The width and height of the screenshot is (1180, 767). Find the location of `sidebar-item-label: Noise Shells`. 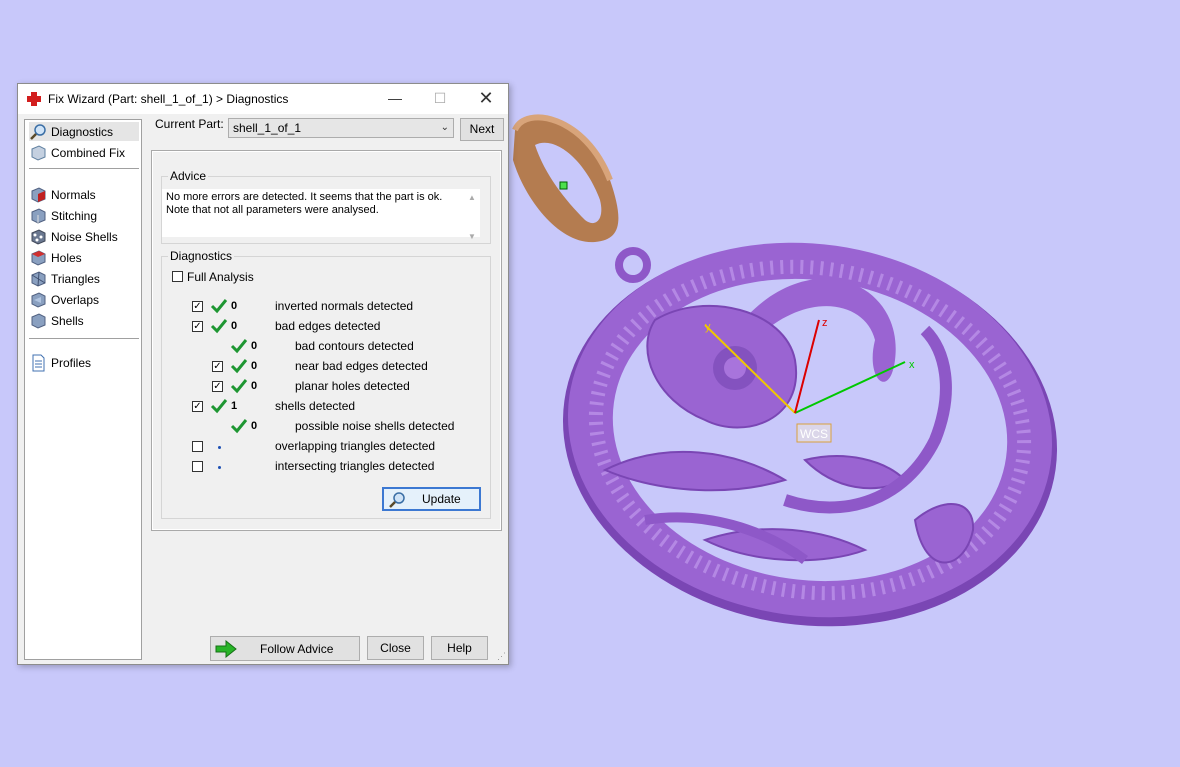

sidebar-item-label: Noise Shells is located at coordinates (84, 236).